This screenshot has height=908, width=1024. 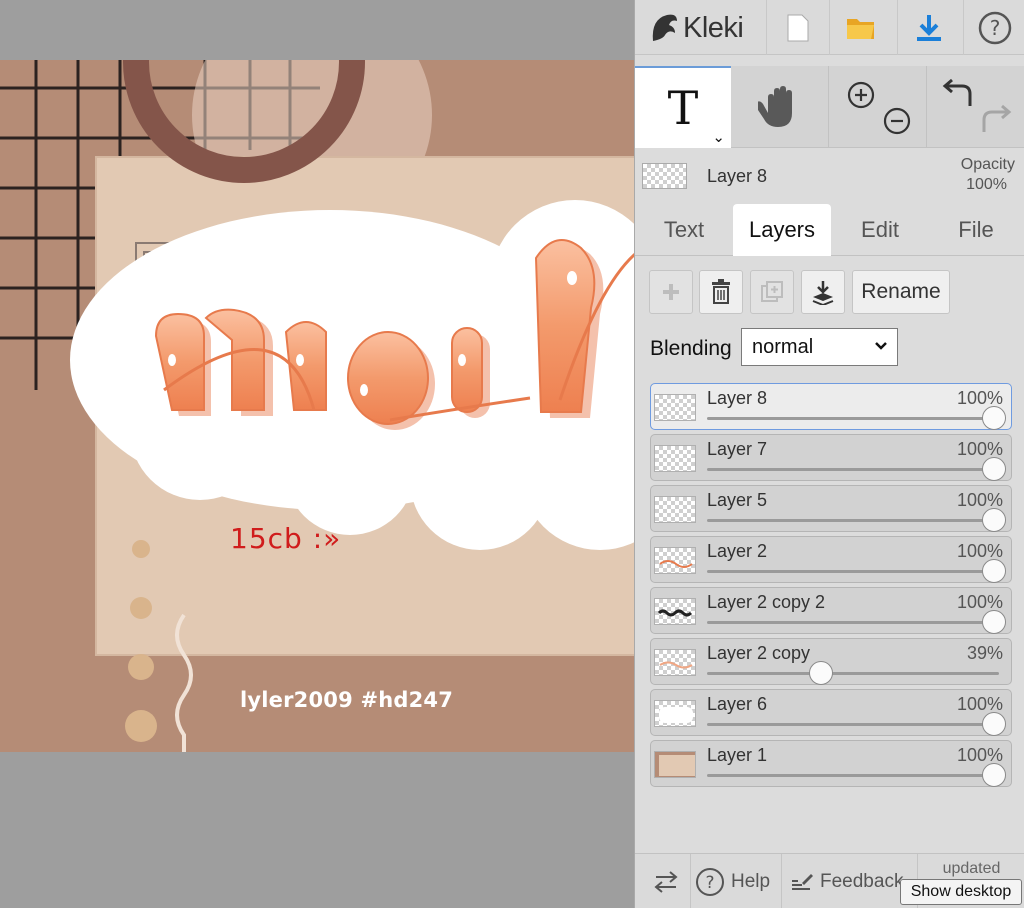 What do you see at coordinates (737, 755) in the screenshot?
I see `layer-name: Layer 1` at bounding box center [737, 755].